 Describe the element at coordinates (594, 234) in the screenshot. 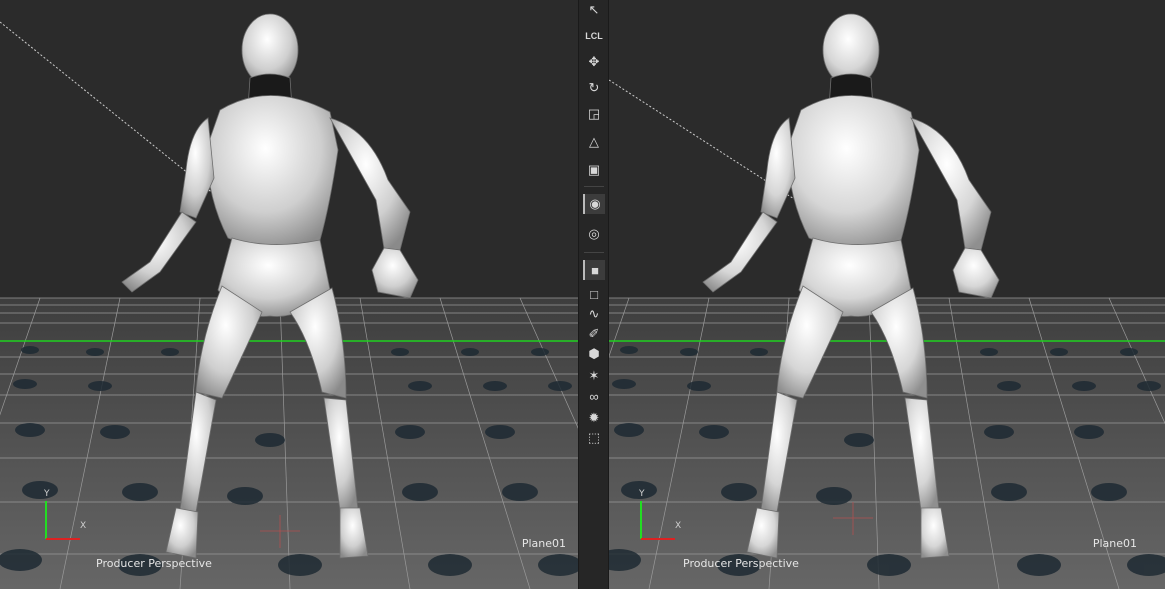

I see `render-settings-icon: ◎` at that location.